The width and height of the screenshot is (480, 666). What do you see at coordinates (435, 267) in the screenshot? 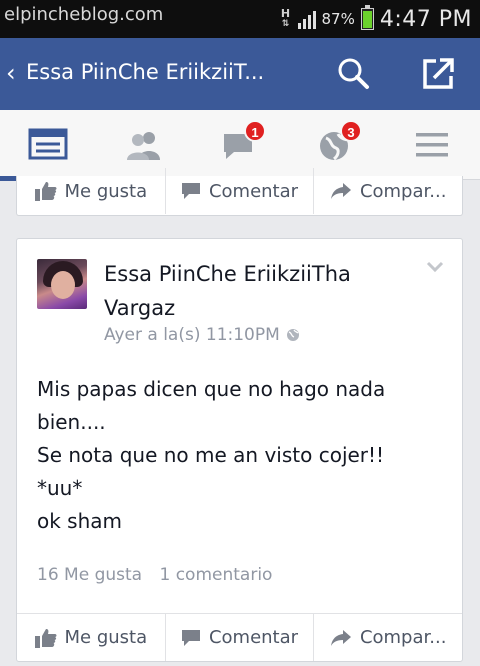
I see `chevron-down-icon` at bounding box center [435, 267].